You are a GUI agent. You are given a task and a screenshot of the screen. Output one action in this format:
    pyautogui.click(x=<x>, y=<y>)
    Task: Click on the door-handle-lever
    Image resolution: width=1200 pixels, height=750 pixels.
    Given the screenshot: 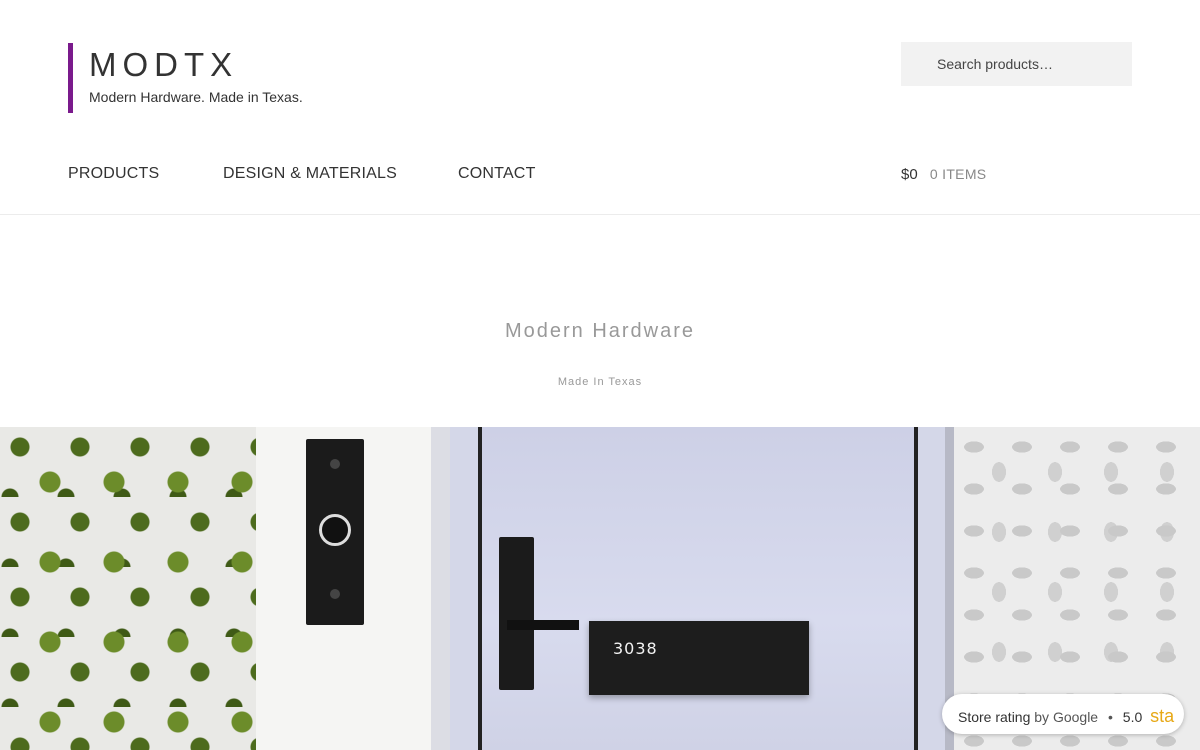 What is the action you would take?
    pyautogui.click(x=543, y=625)
    